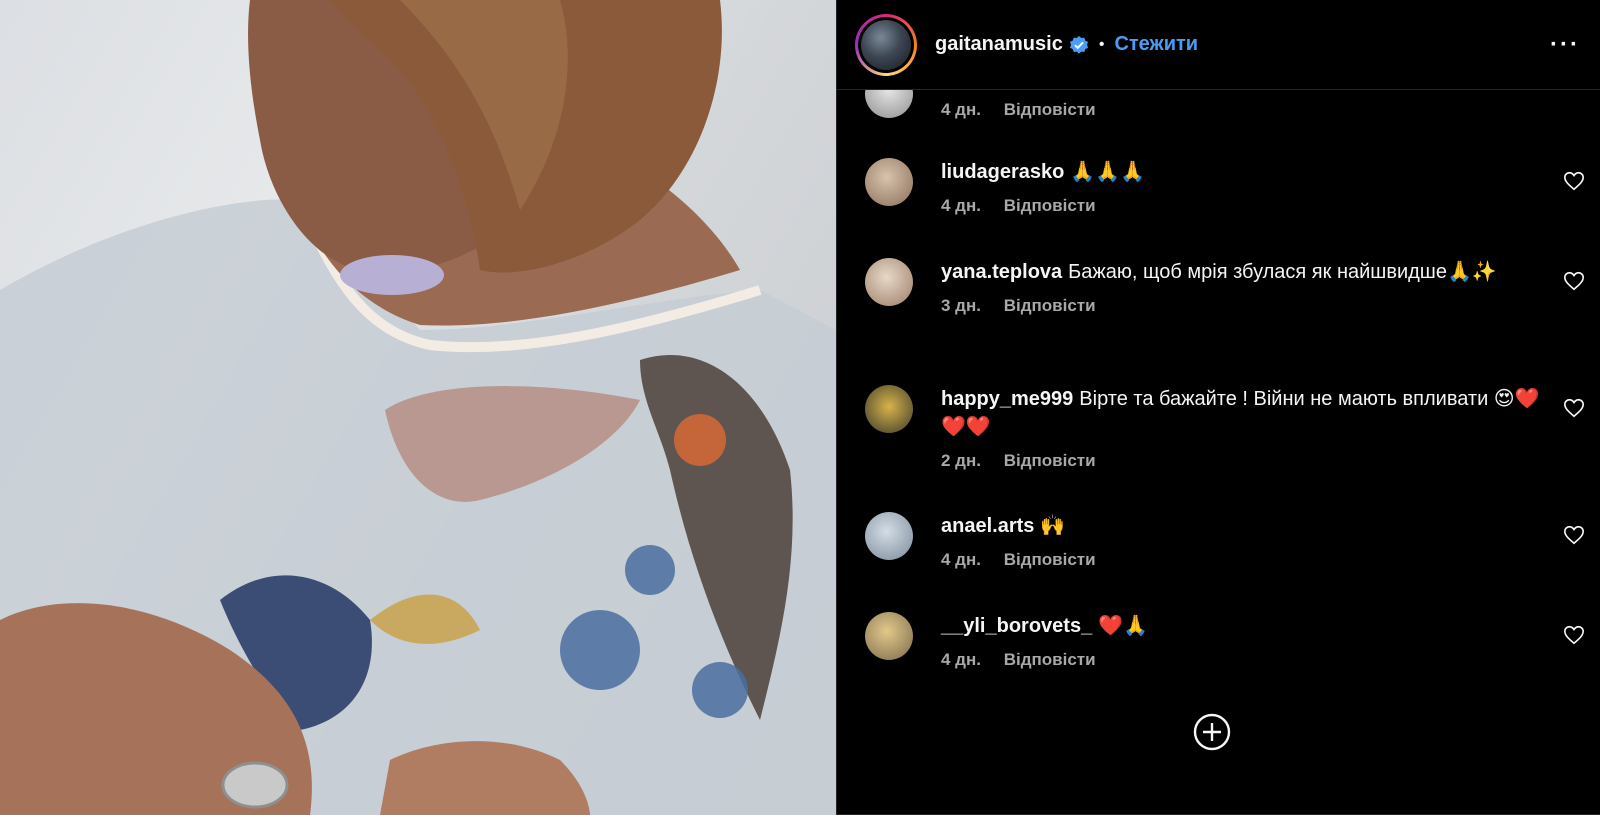  Describe the element at coordinates (1053, 526) in the screenshot. I see `comment-text: 🙌` at that location.